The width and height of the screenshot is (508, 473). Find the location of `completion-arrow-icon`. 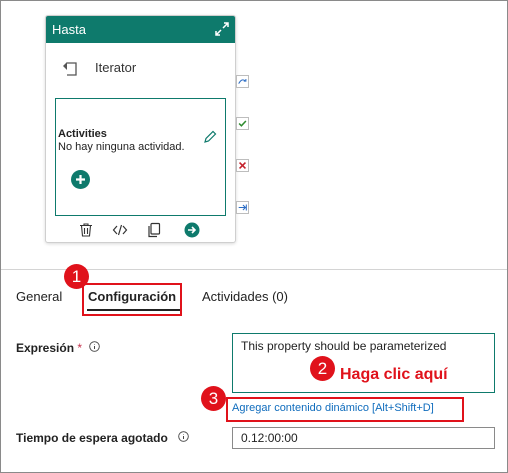

completion-arrow-icon is located at coordinates (242, 207).